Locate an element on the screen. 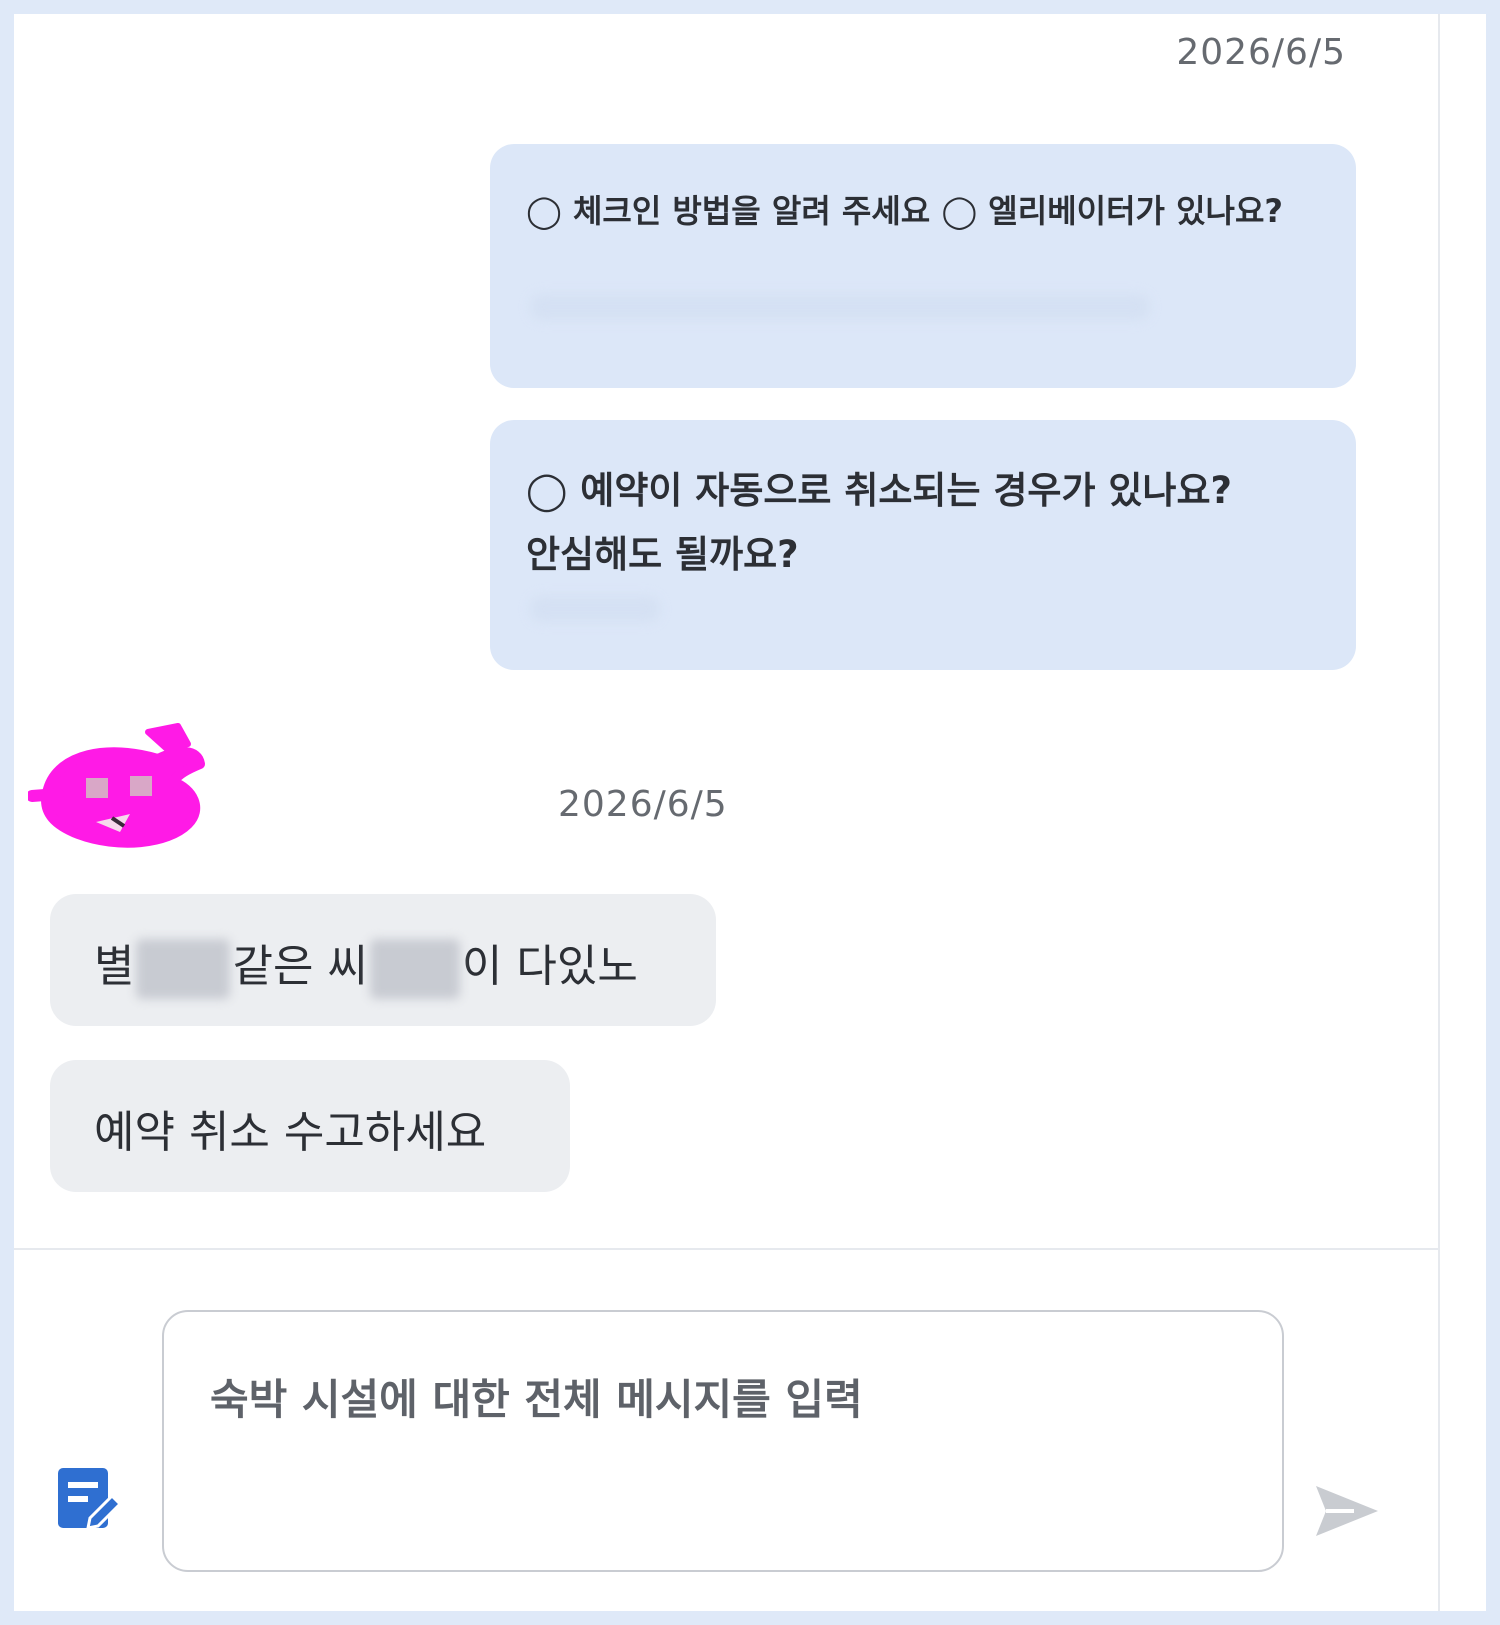 Image resolution: width=1500 pixels, height=1625 pixels. incoming-message-2: 예약 취소 수고하세요 is located at coordinates (310, 1126).